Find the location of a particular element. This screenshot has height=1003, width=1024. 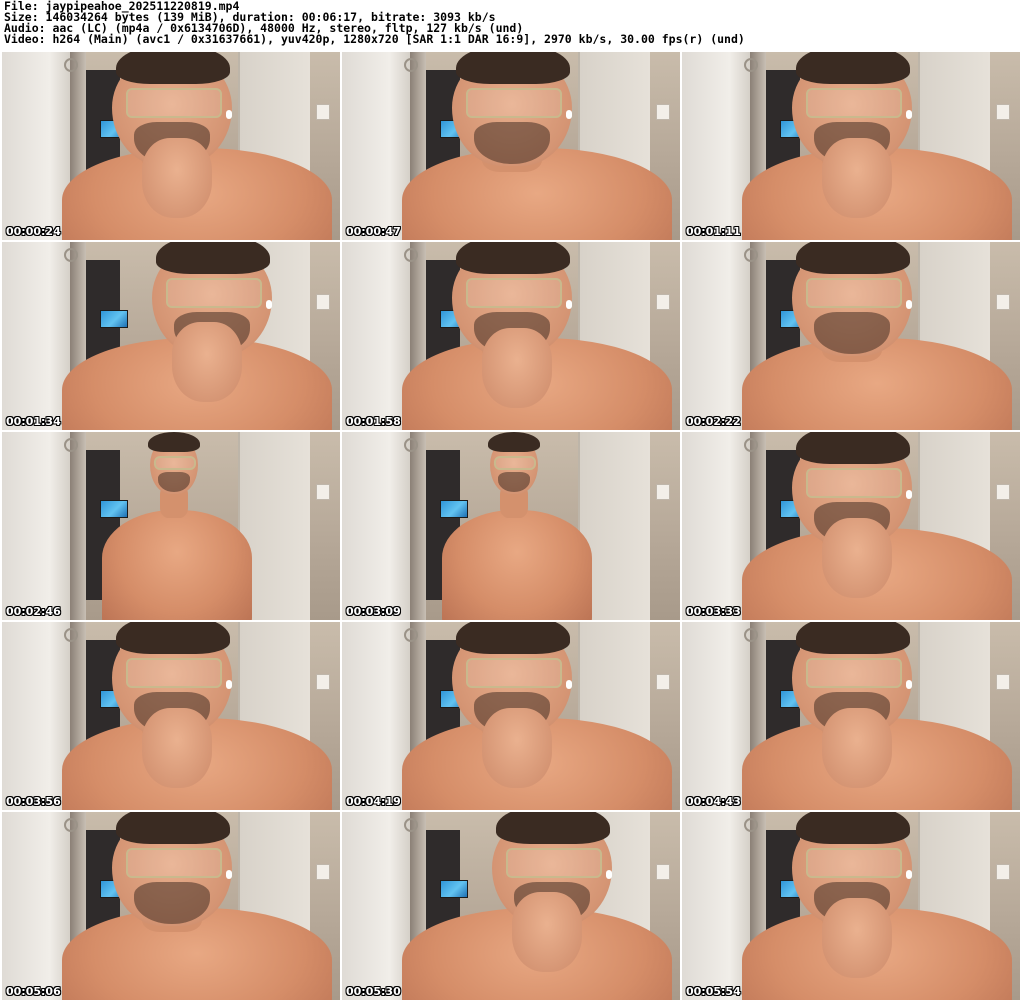

video-thumbnail: 00:05:54 is located at coordinates (851, 906).